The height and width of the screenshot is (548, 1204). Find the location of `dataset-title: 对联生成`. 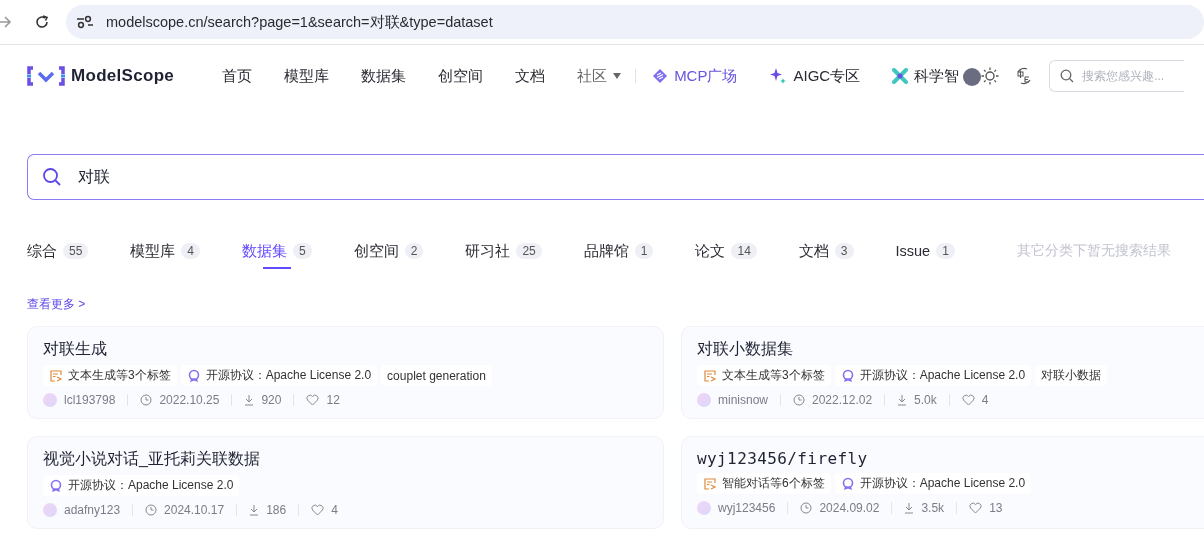

dataset-title: 对联生成 is located at coordinates (345, 349).